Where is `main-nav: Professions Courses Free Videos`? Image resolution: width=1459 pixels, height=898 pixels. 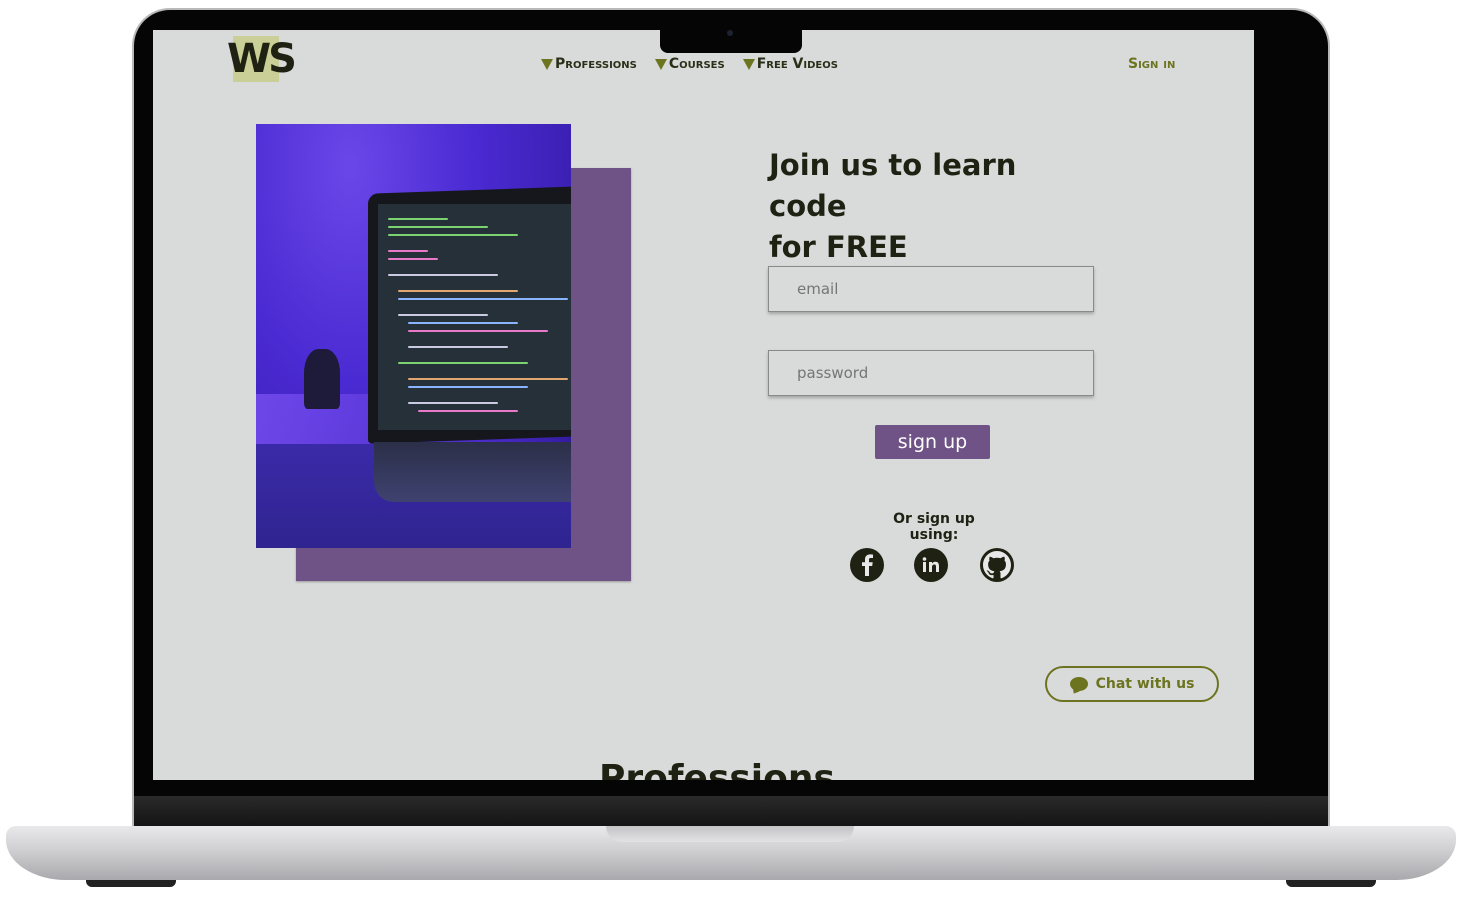
main-nav: Professions Courses Free Videos is located at coordinates (689, 64).